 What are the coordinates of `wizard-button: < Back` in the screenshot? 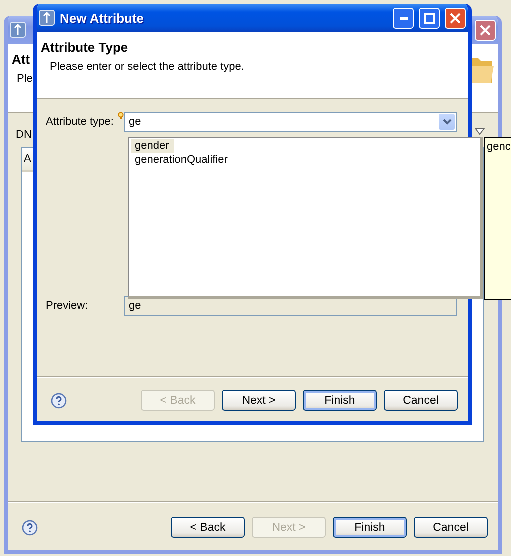 It's located at (208, 527).